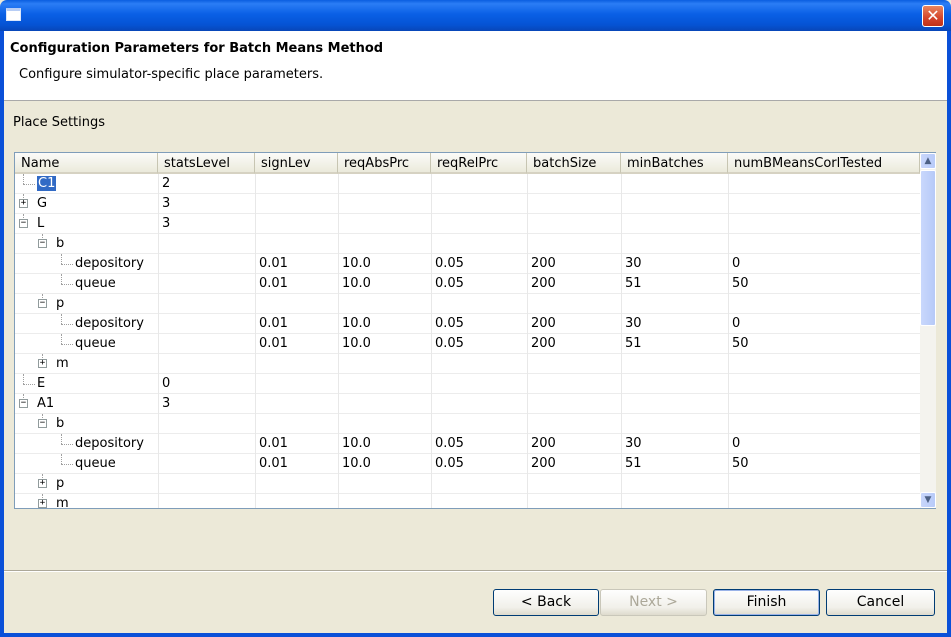  I want to click on next-button: Next >, so click(653, 602).